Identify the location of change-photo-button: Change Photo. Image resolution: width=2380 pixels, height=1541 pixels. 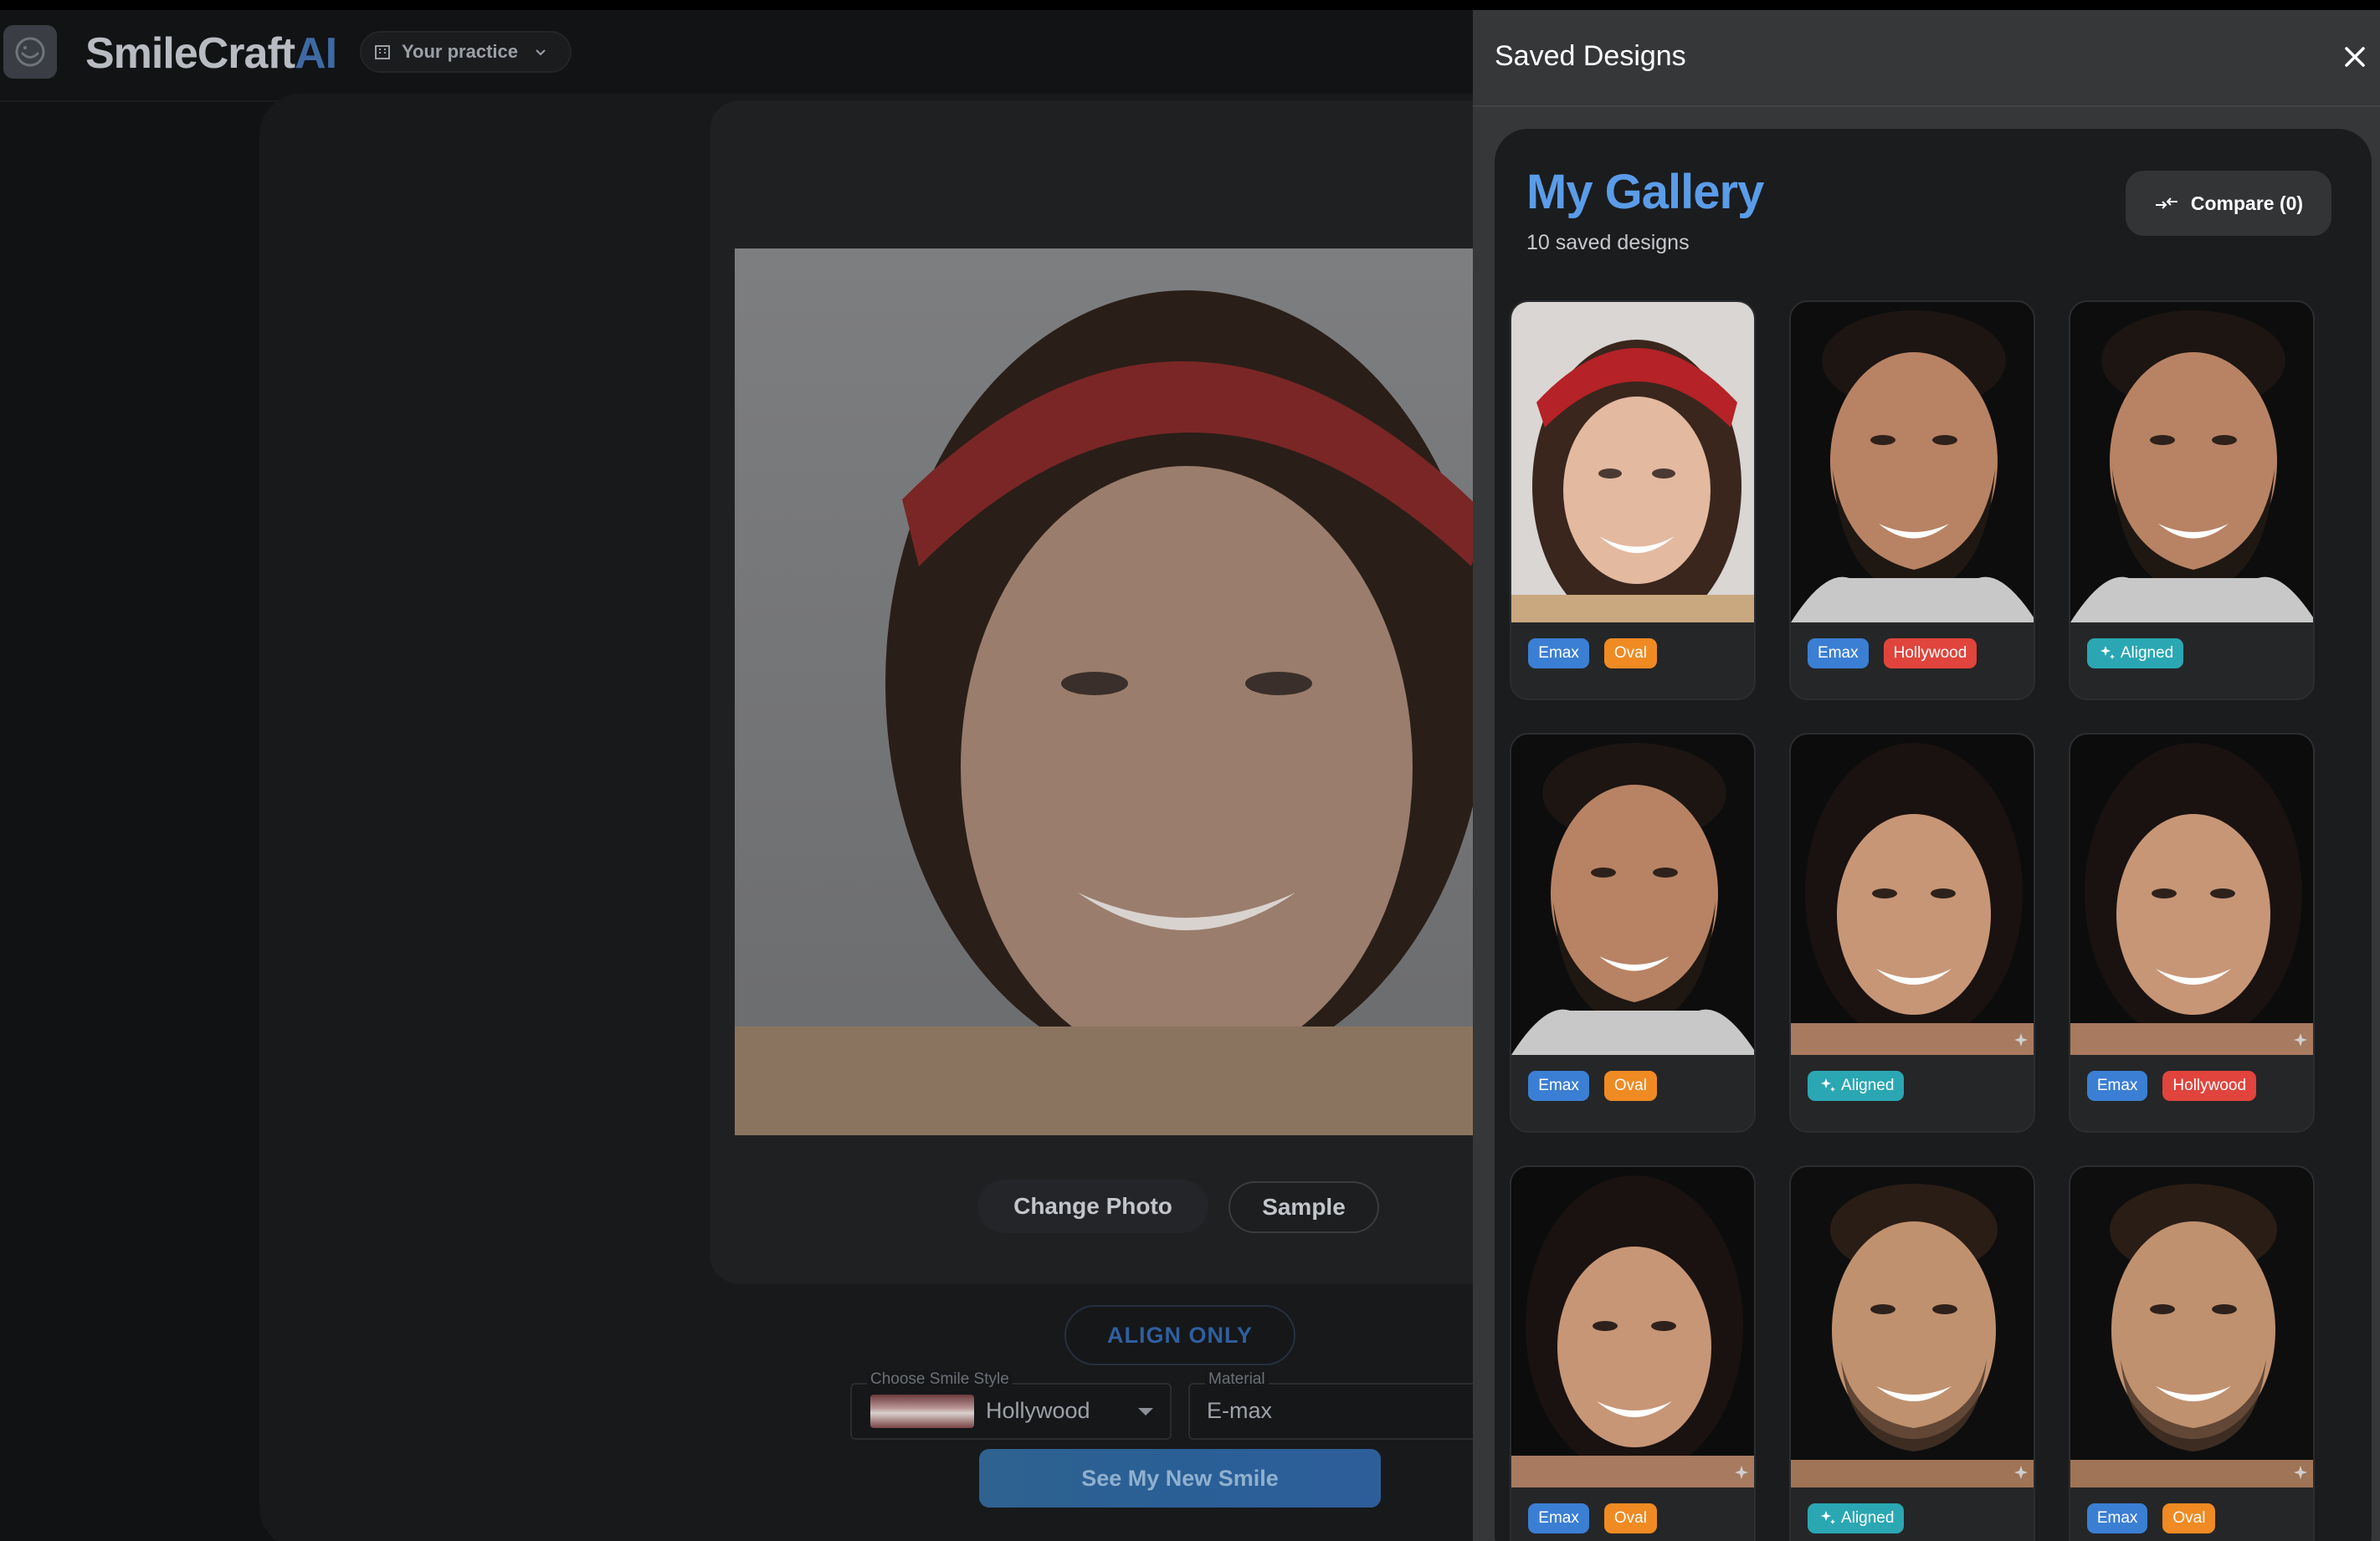
(1092, 1206).